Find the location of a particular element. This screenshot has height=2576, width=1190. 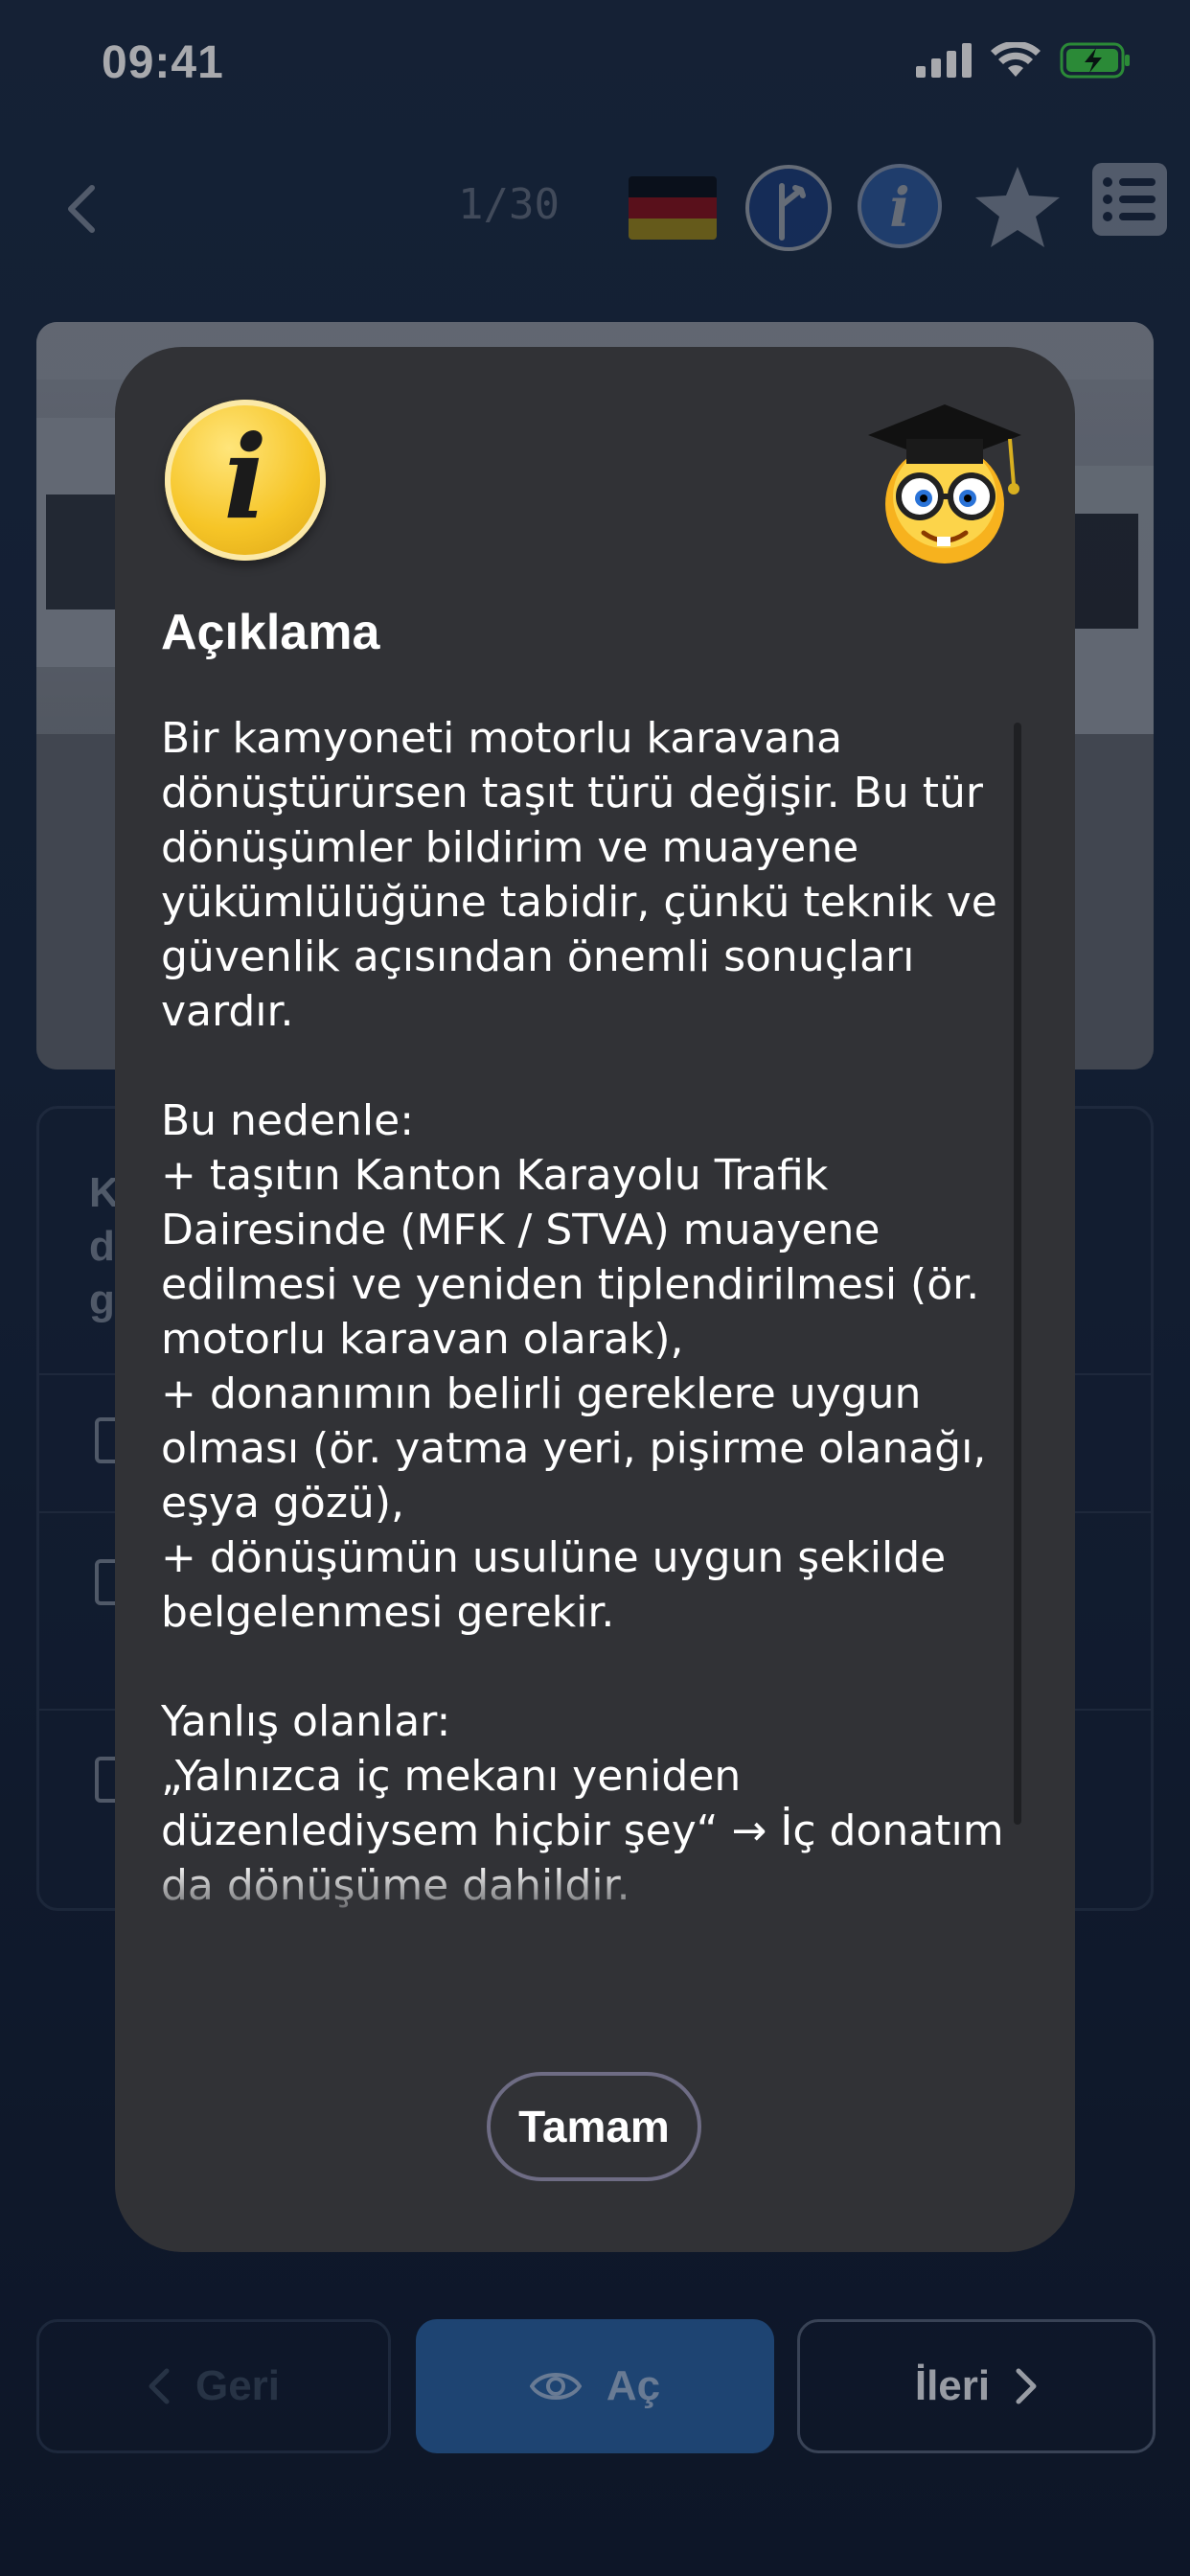

scroll-fade is located at coordinates (597, 1891).